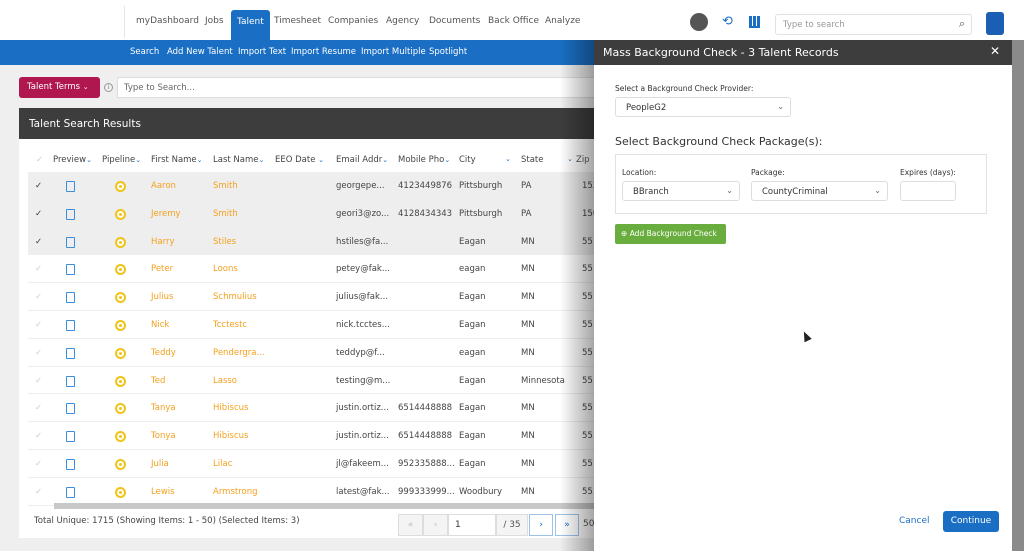 Image resolution: width=1024 pixels, height=551 pixels. Describe the element at coordinates (326, 506) in the screenshot. I see `horizontal-scrollbar` at that location.